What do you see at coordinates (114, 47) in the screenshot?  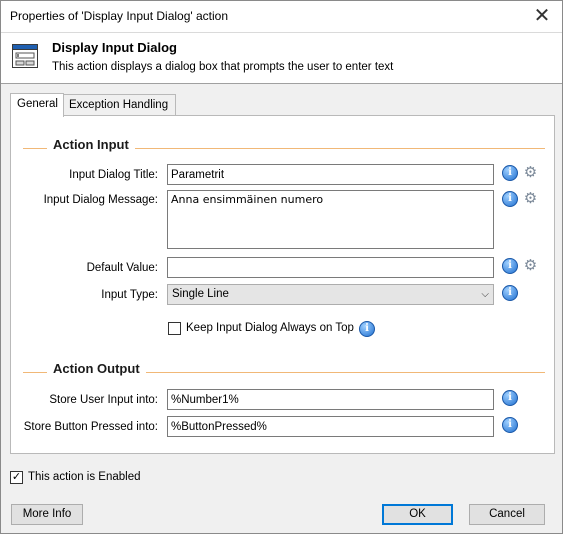 I see `action-title: Display Input Dialog` at bounding box center [114, 47].